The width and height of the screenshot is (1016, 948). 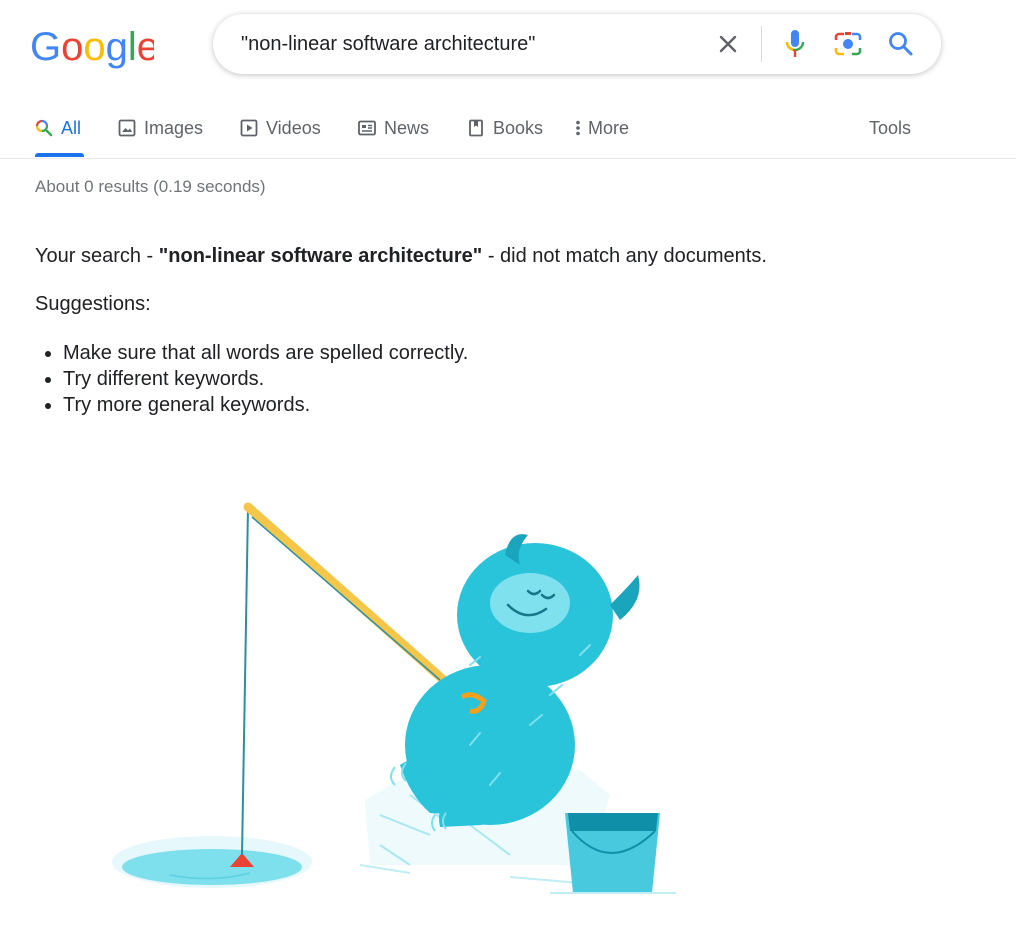 I want to click on search-divider, so click(x=761, y=44).